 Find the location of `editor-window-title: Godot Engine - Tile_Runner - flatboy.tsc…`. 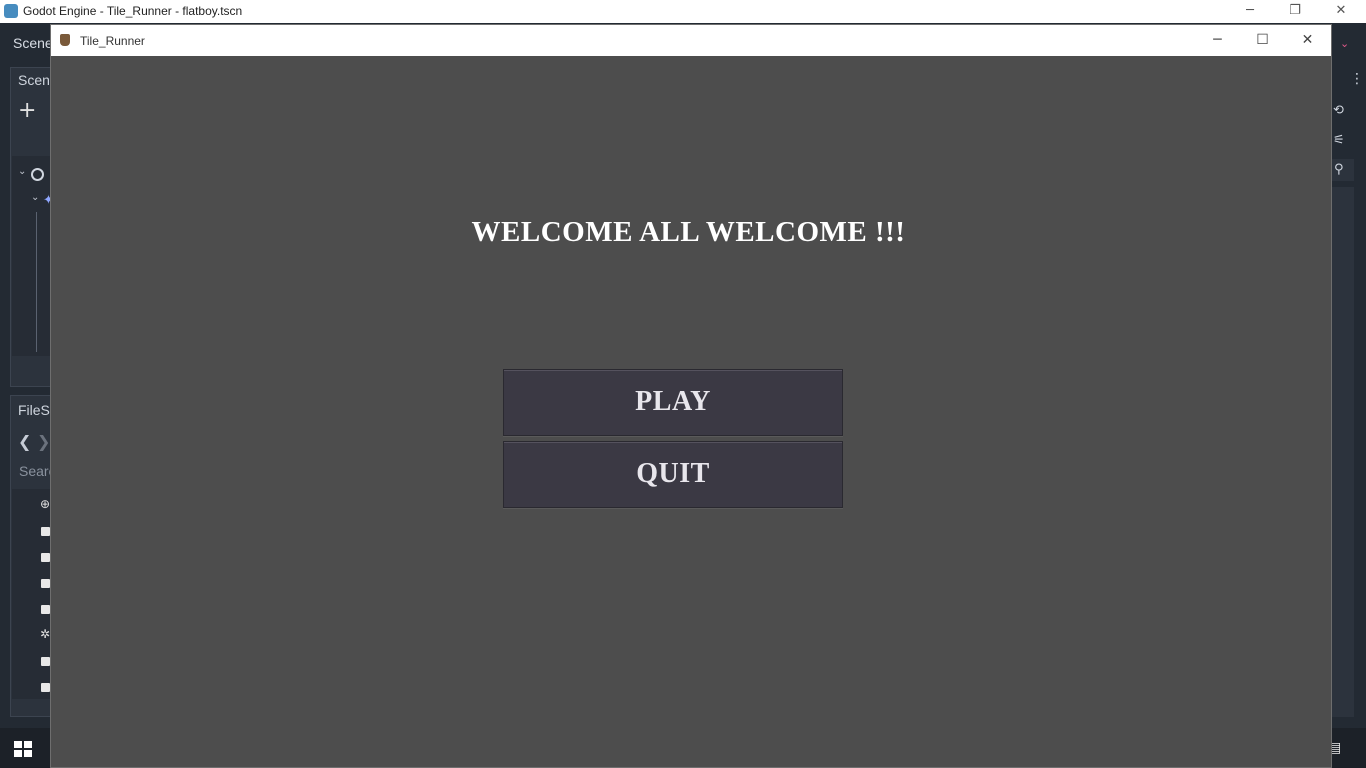

editor-window-title: Godot Engine - Tile_Runner - flatboy.tsc… is located at coordinates (133, 11).